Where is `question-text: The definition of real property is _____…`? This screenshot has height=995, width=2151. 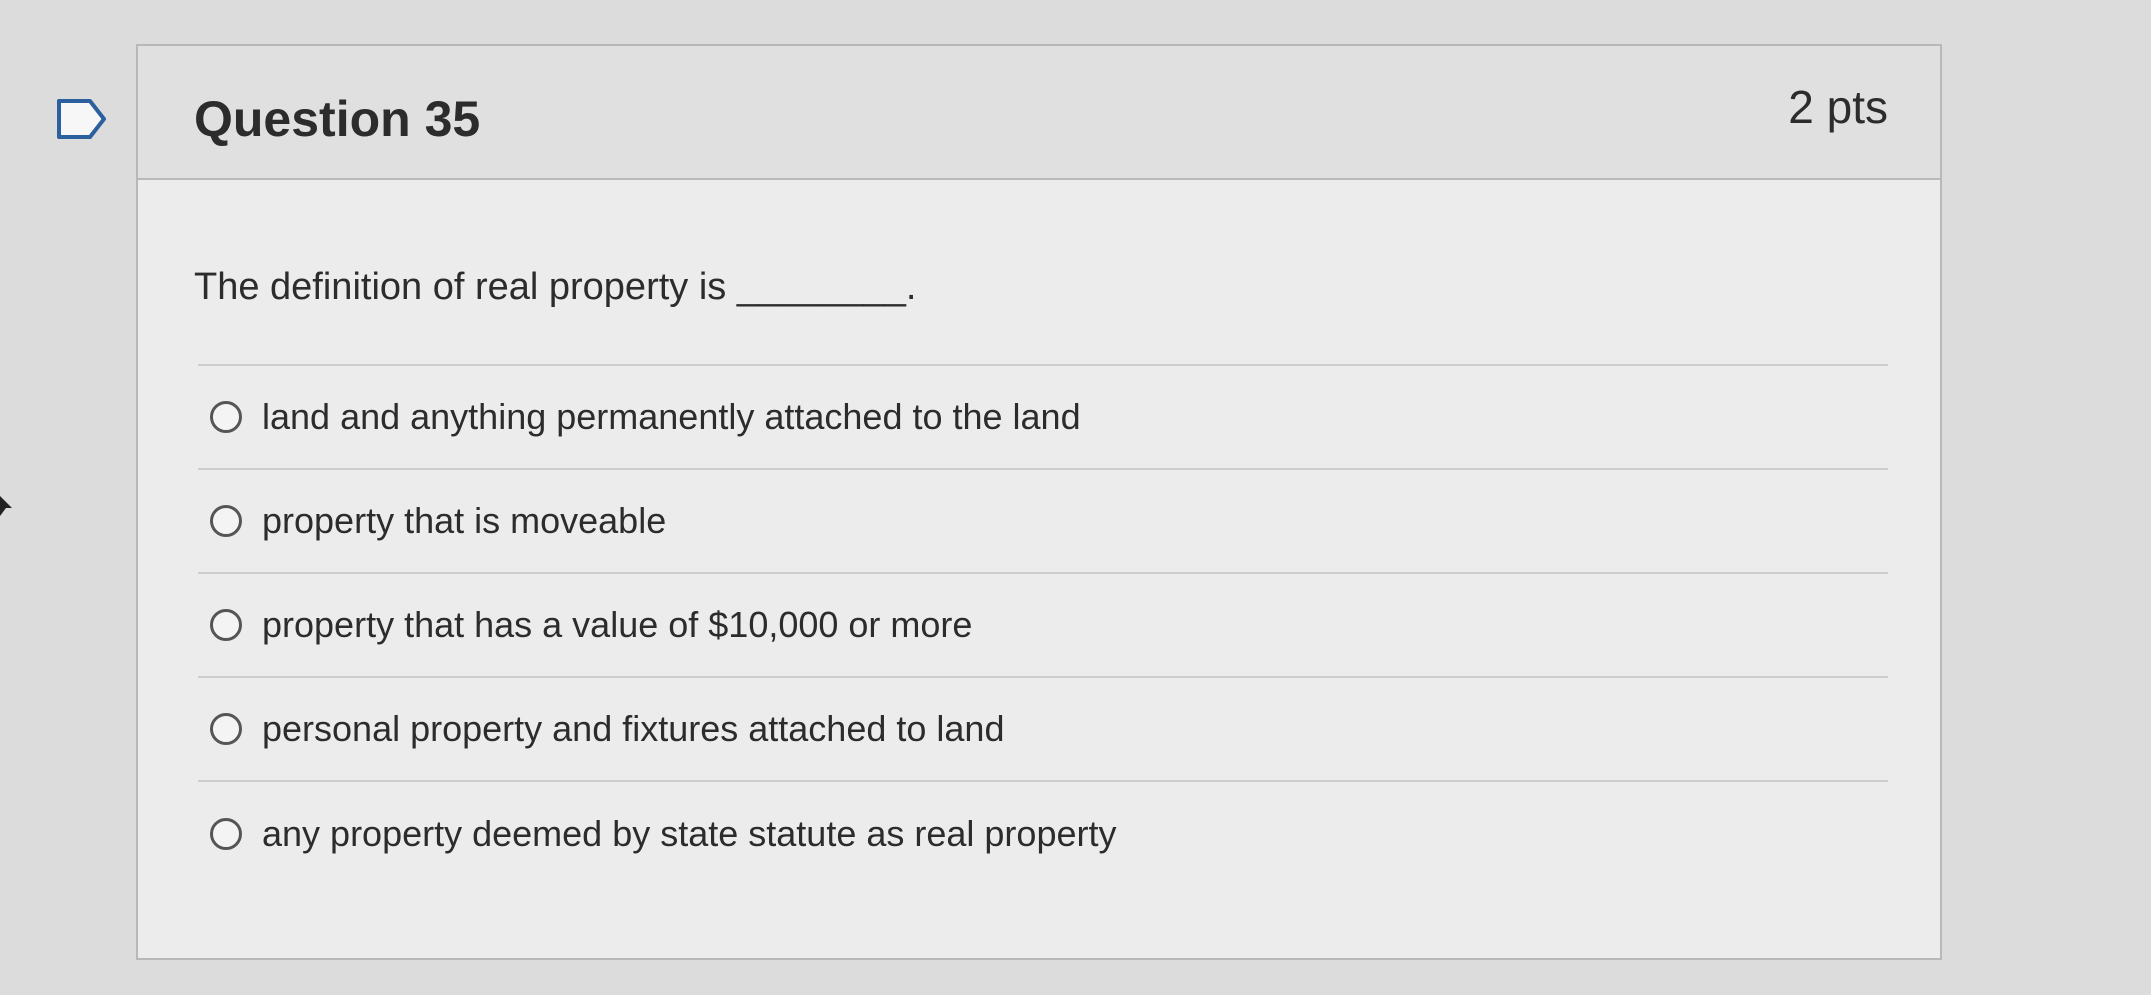 question-text: The definition of real property is _____… is located at coordinates (555, 287).